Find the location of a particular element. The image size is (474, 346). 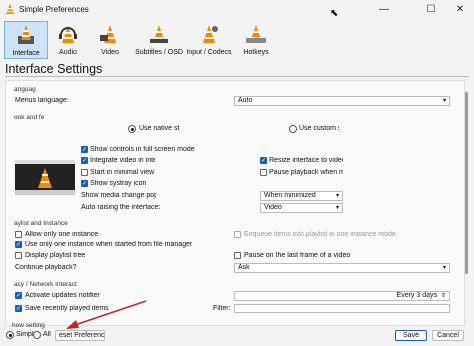

continue-playback-value: Ask is located at coordinates (244, 267).